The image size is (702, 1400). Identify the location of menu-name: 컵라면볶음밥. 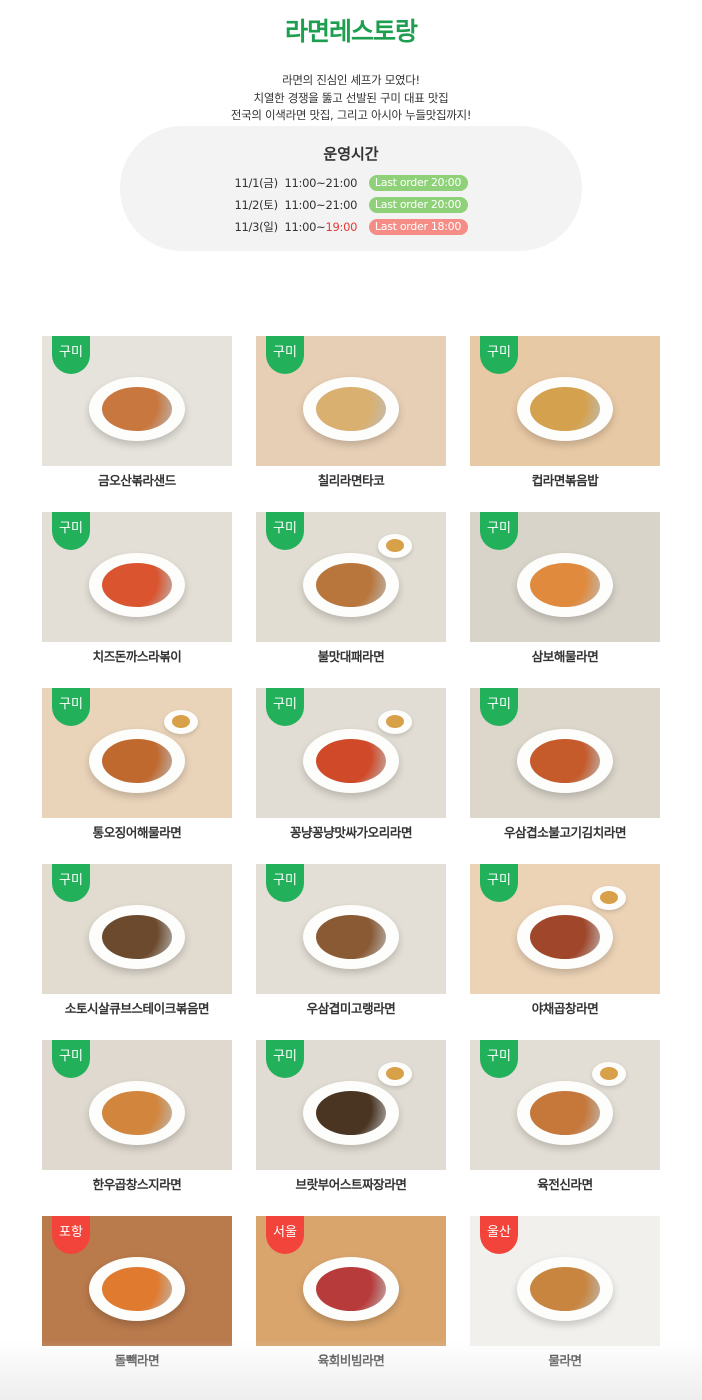
(565, 480).